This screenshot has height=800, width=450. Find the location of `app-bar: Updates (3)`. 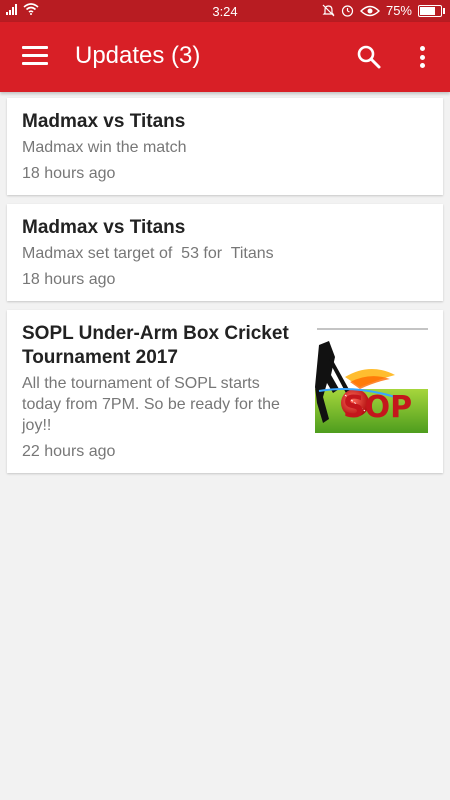

app-bar: Updates (3) is located at coordinates (225, 57).